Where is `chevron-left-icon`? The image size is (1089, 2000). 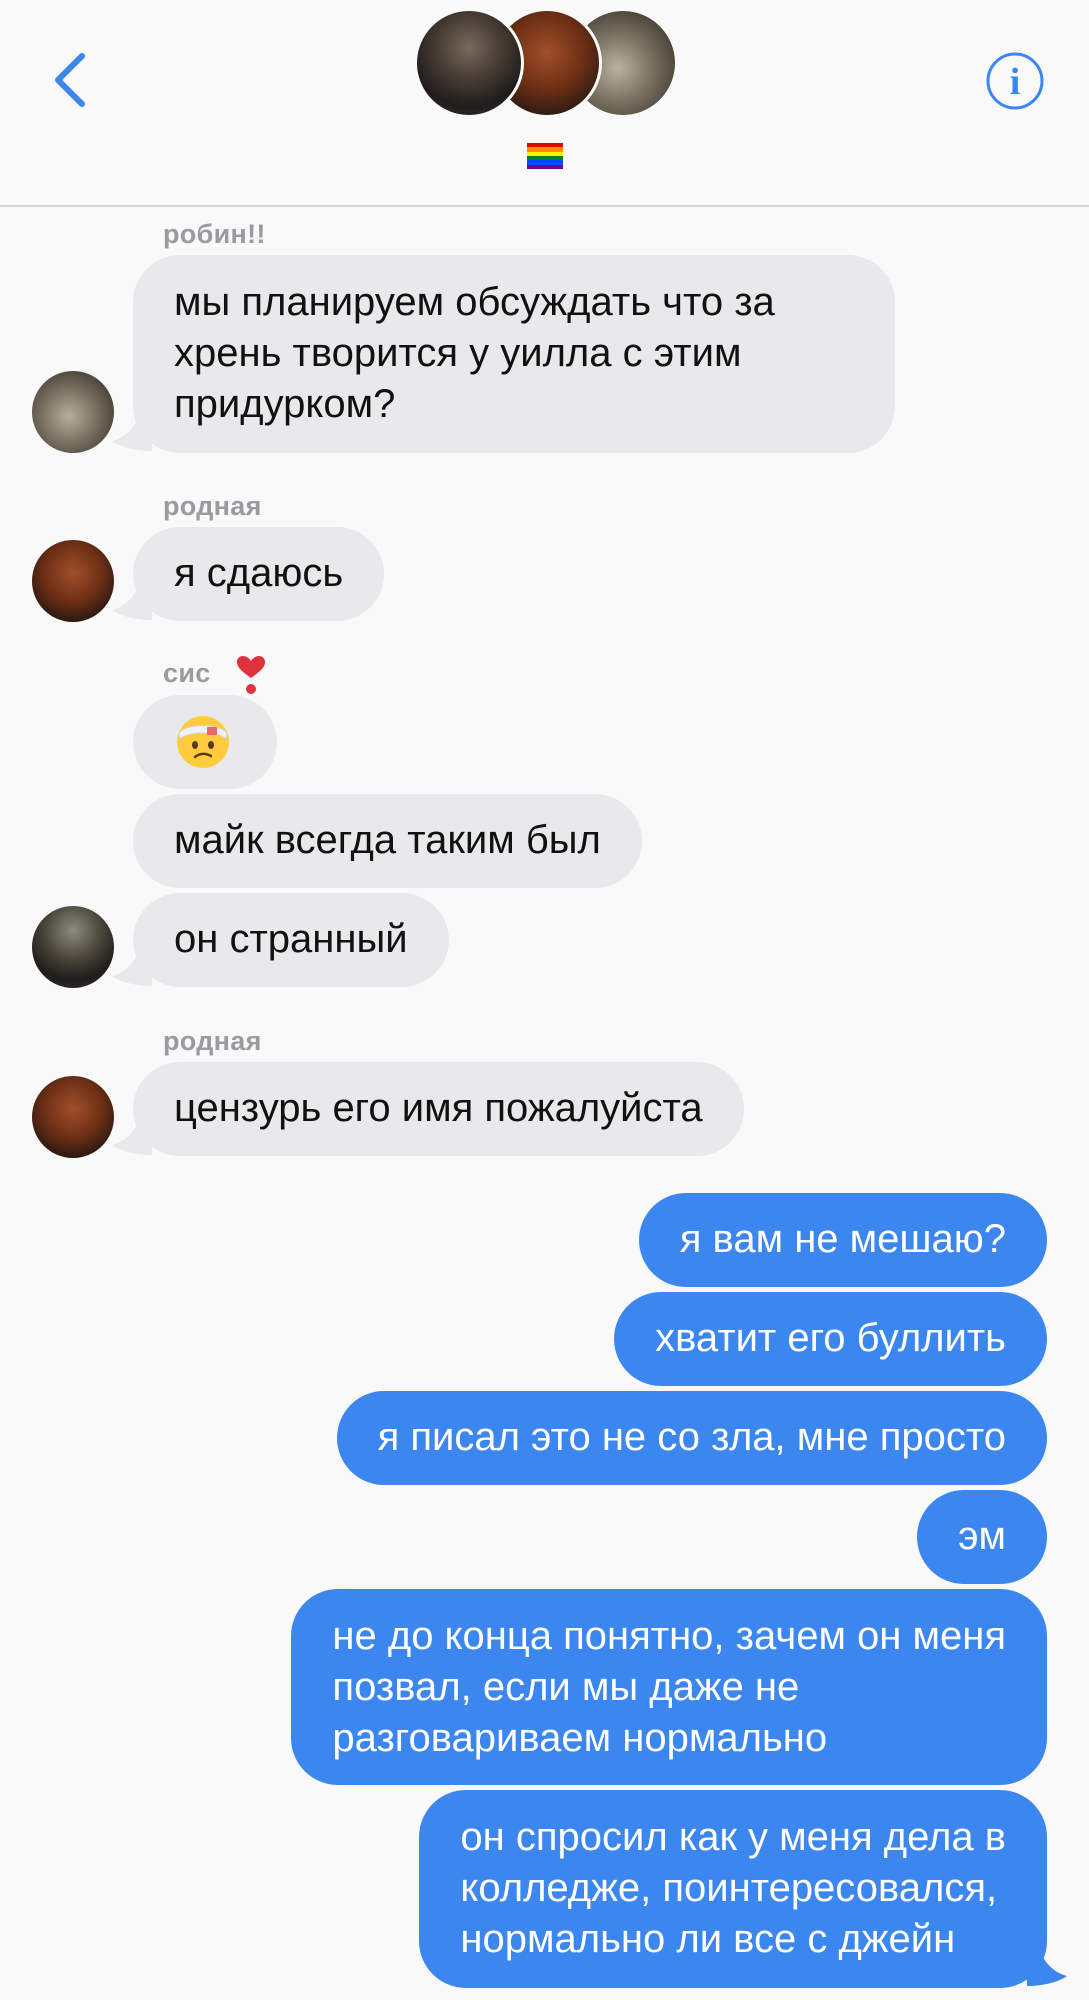 chevron-left-icon is located at coordinates (70, 80).